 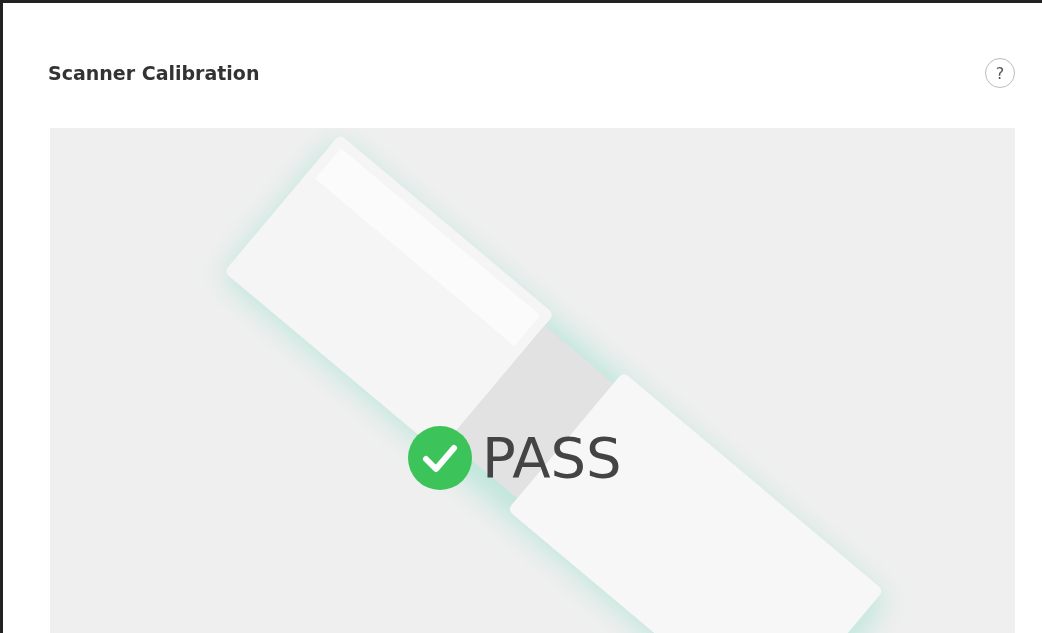 I want to click on page-title: Scanner Calibration, so click(x=154, y=73).